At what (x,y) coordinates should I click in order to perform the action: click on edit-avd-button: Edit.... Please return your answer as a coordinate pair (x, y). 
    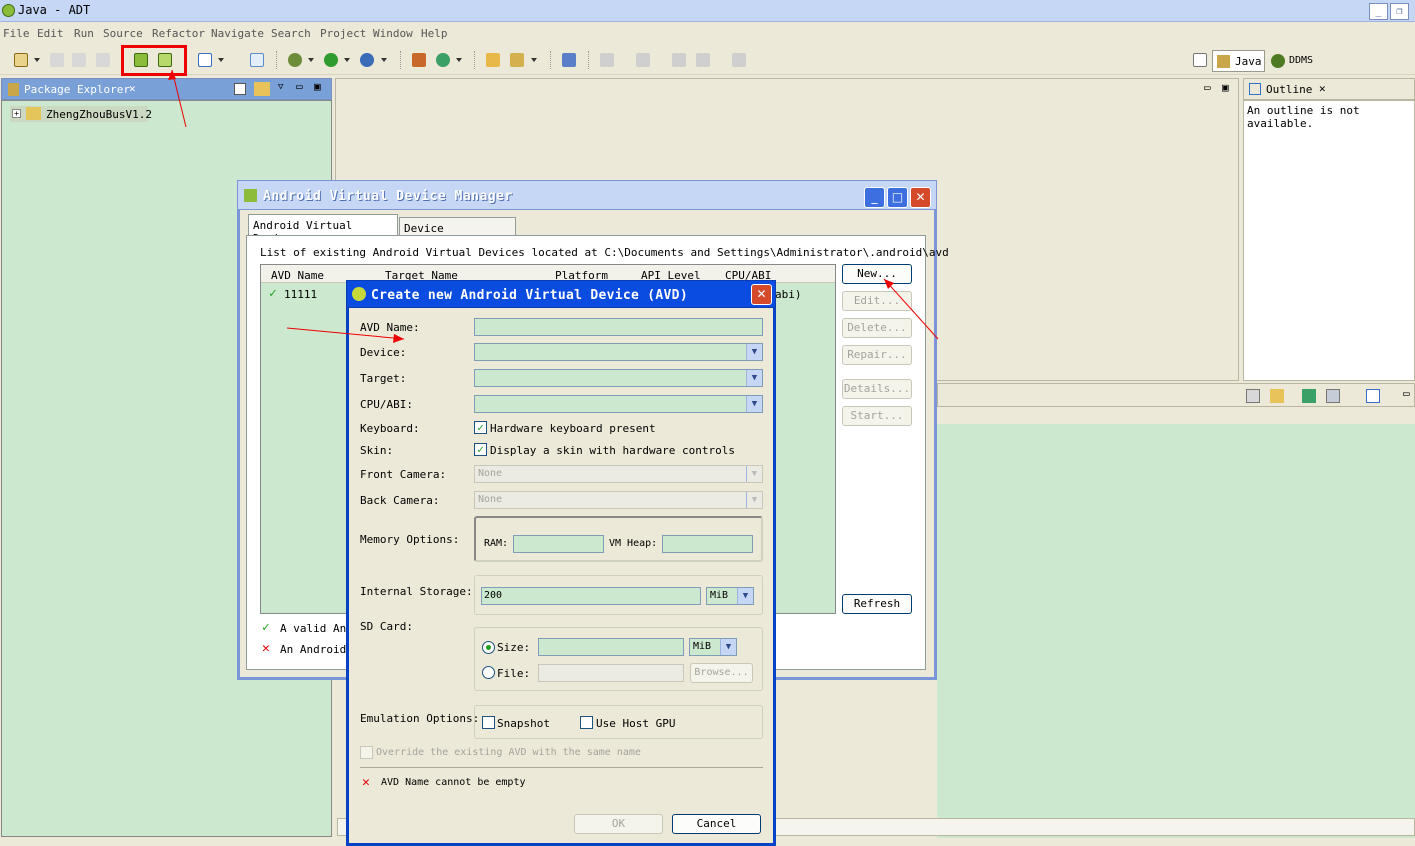
    Looking at the image, I should click on (877, 301).